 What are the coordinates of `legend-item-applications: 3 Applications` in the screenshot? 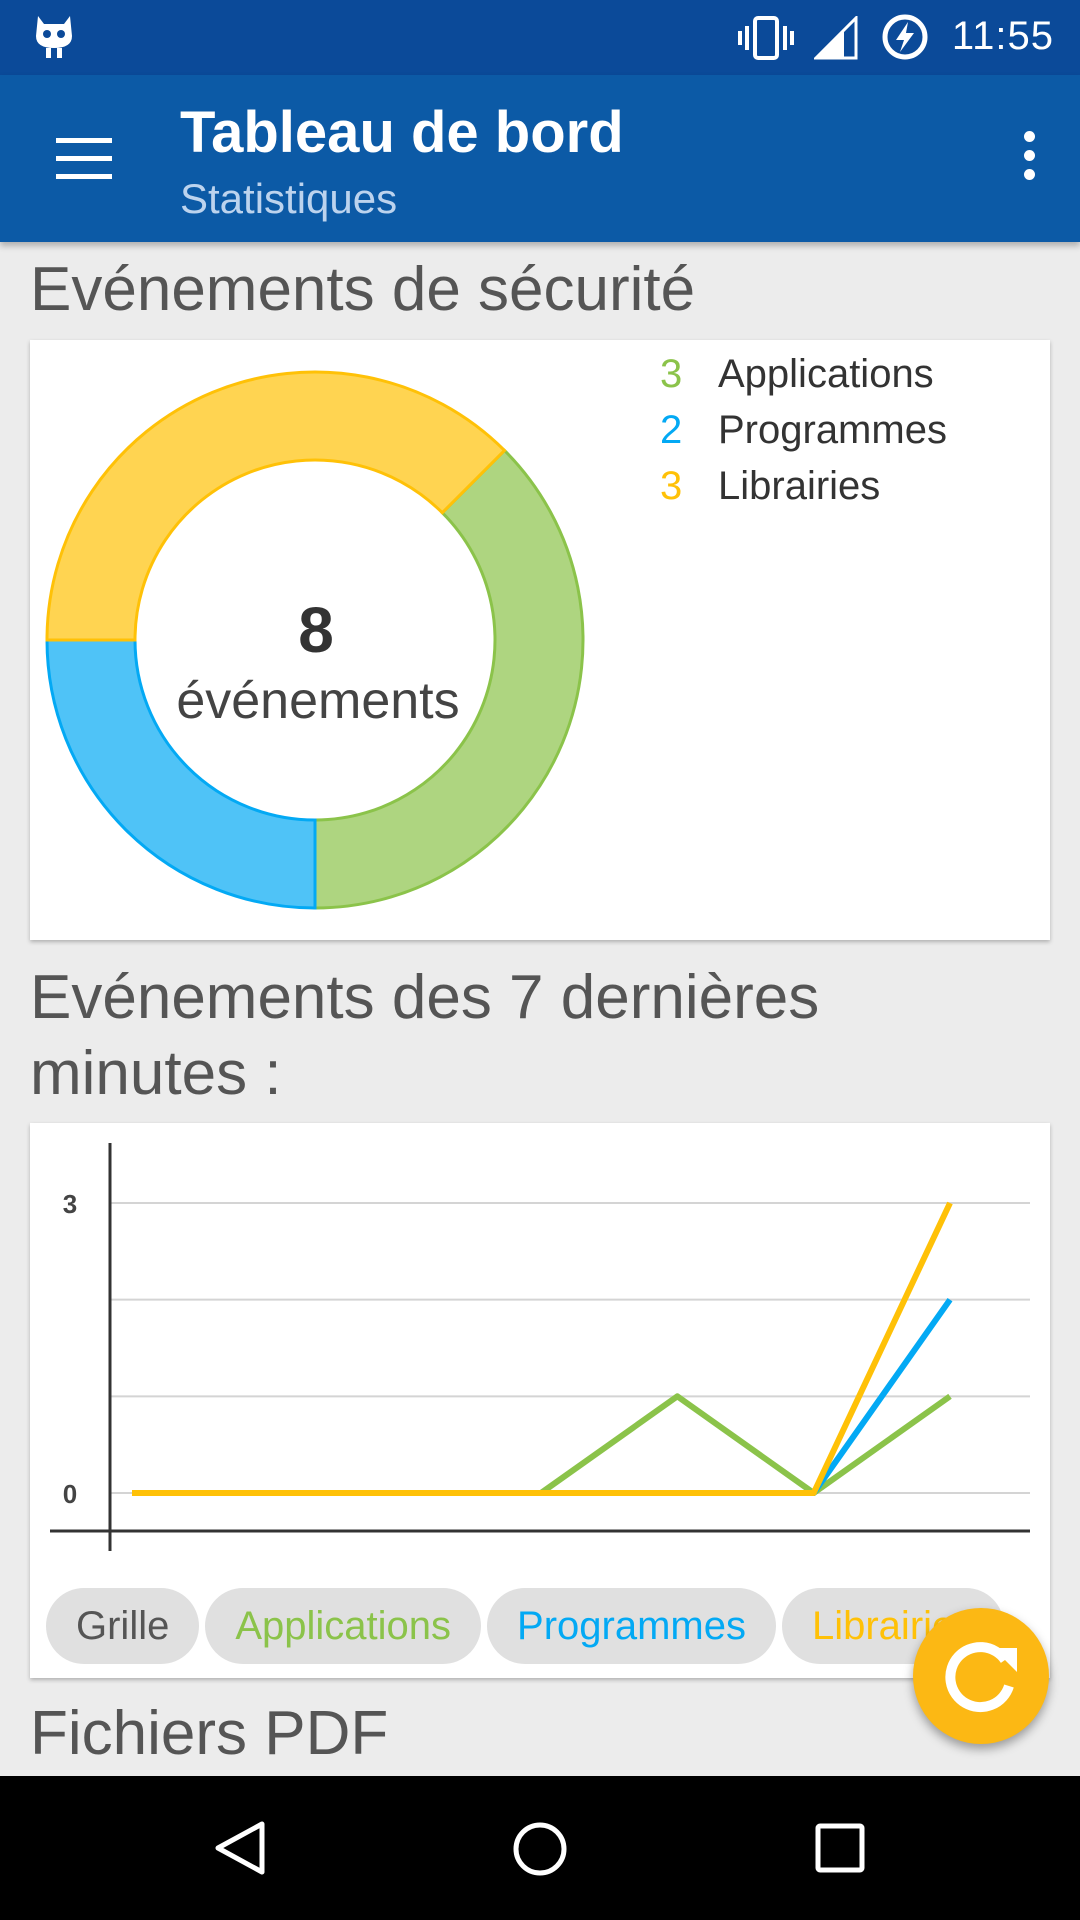 It's located at (803, 374).